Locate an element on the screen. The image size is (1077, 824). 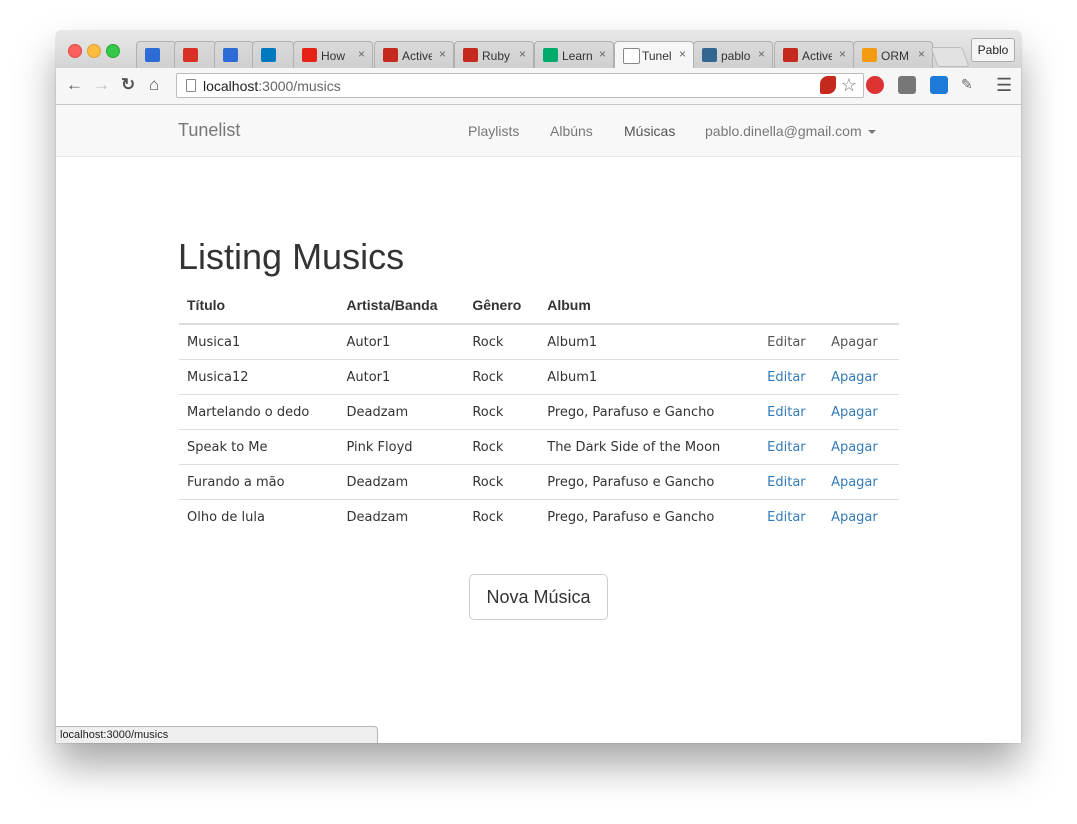
minimize-window-button is located at coordinates (94, 51).